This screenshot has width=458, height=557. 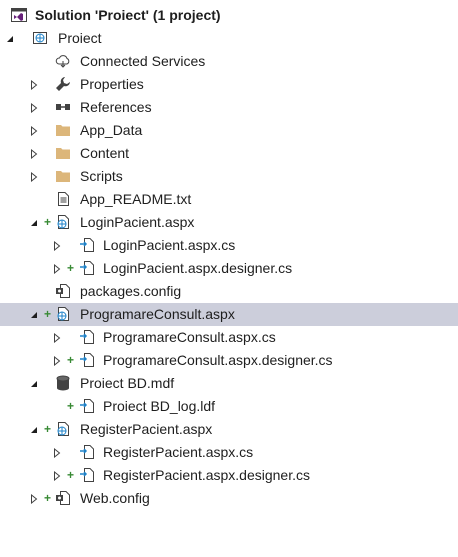 What do you see at coordinates (159, 406) in the screenshot?
I see `tree-item-label: Proiect BD_log.ldf` at bounding box center [159, 406].